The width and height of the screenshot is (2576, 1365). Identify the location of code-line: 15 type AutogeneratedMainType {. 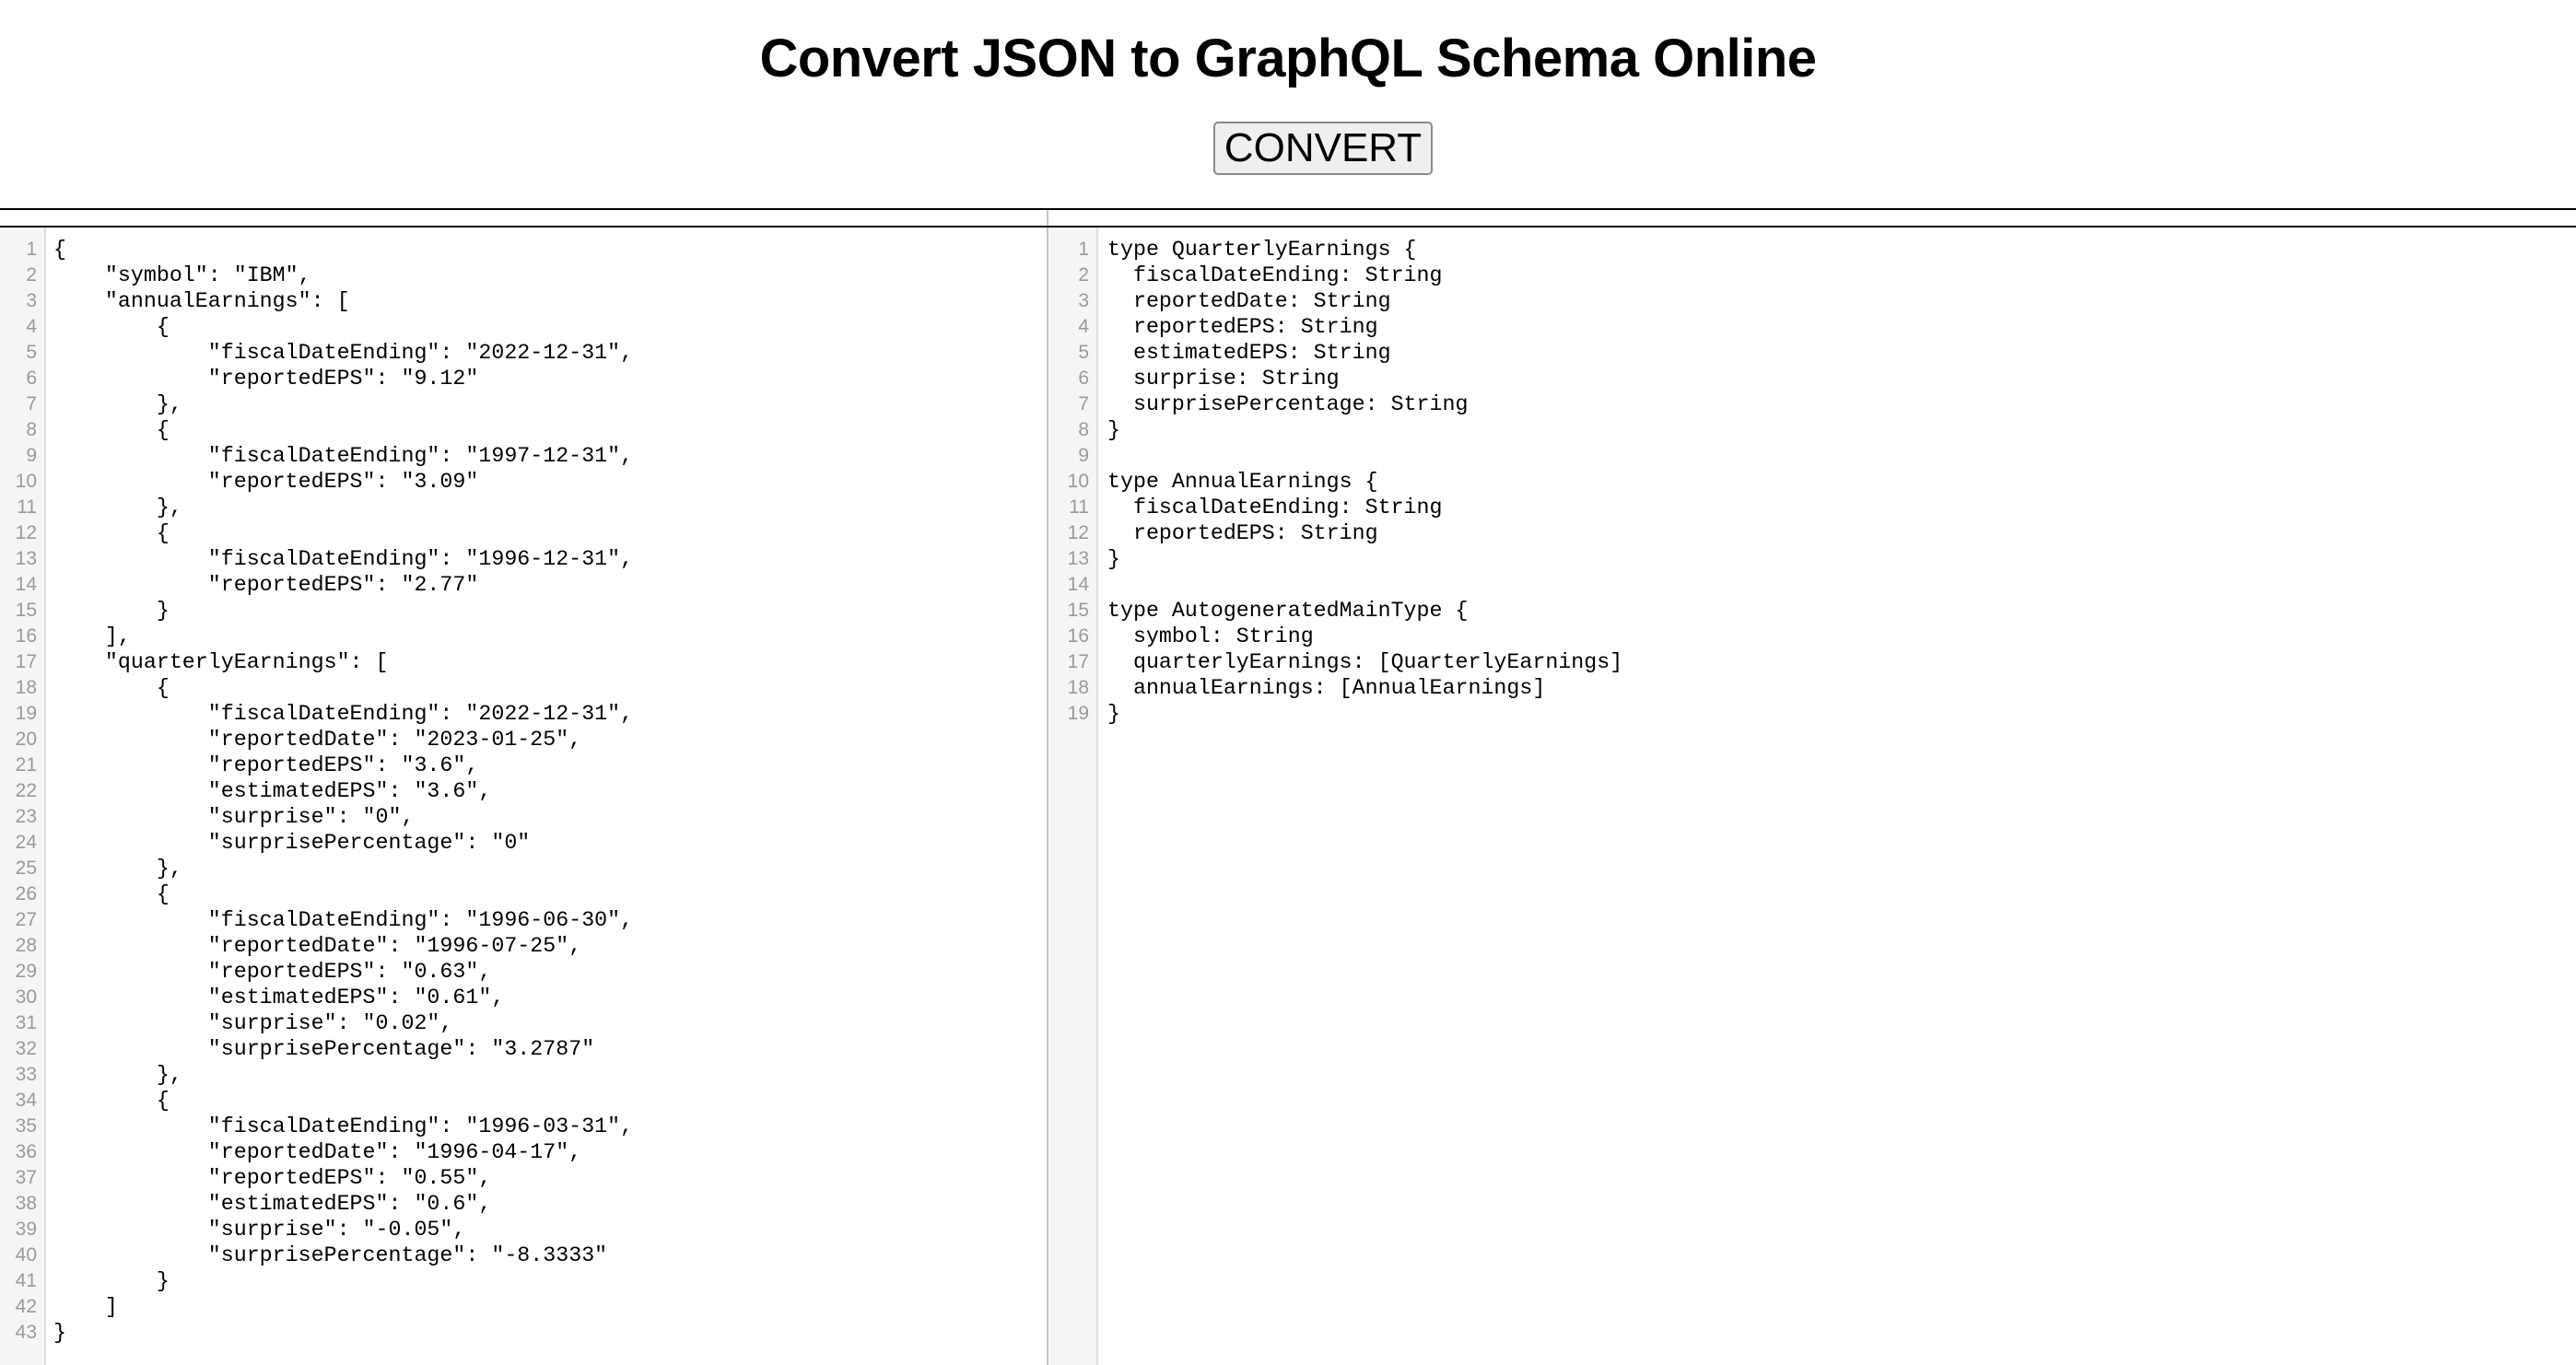
(1812, 611).